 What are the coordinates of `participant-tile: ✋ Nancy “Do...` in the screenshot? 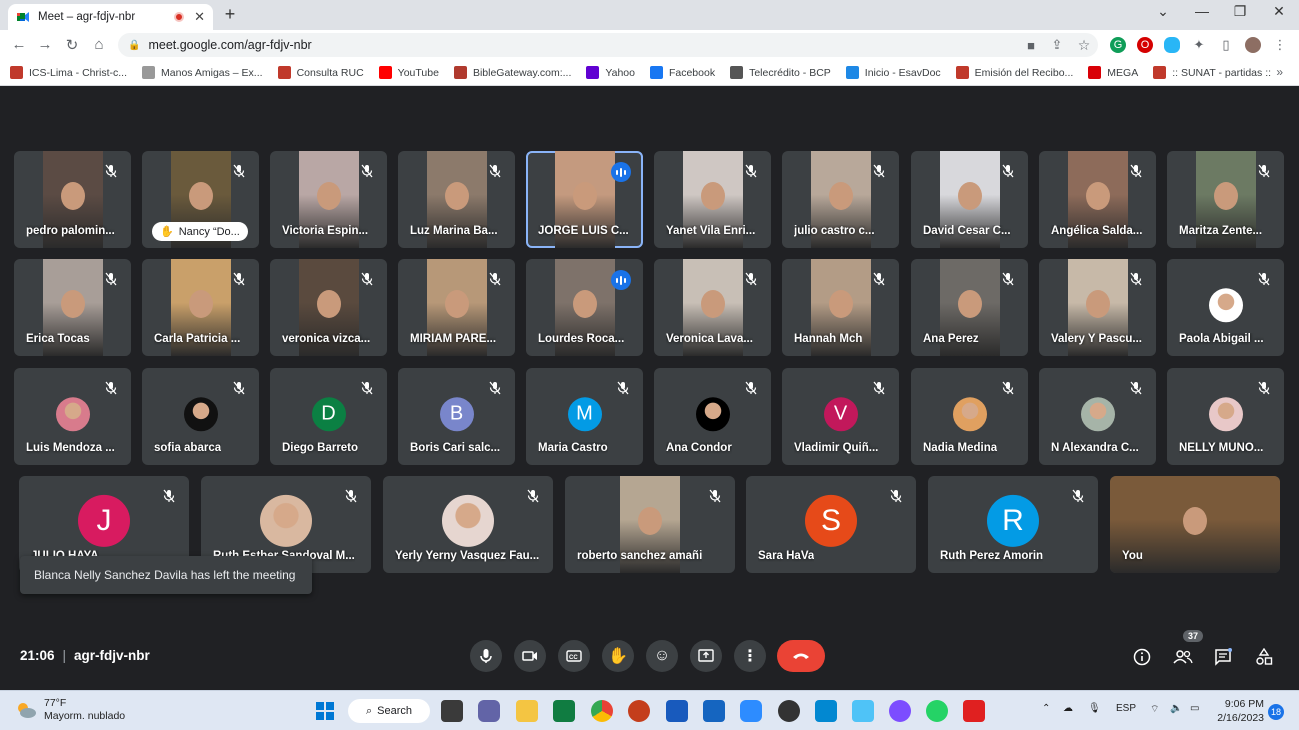 It's located at (200, 199).